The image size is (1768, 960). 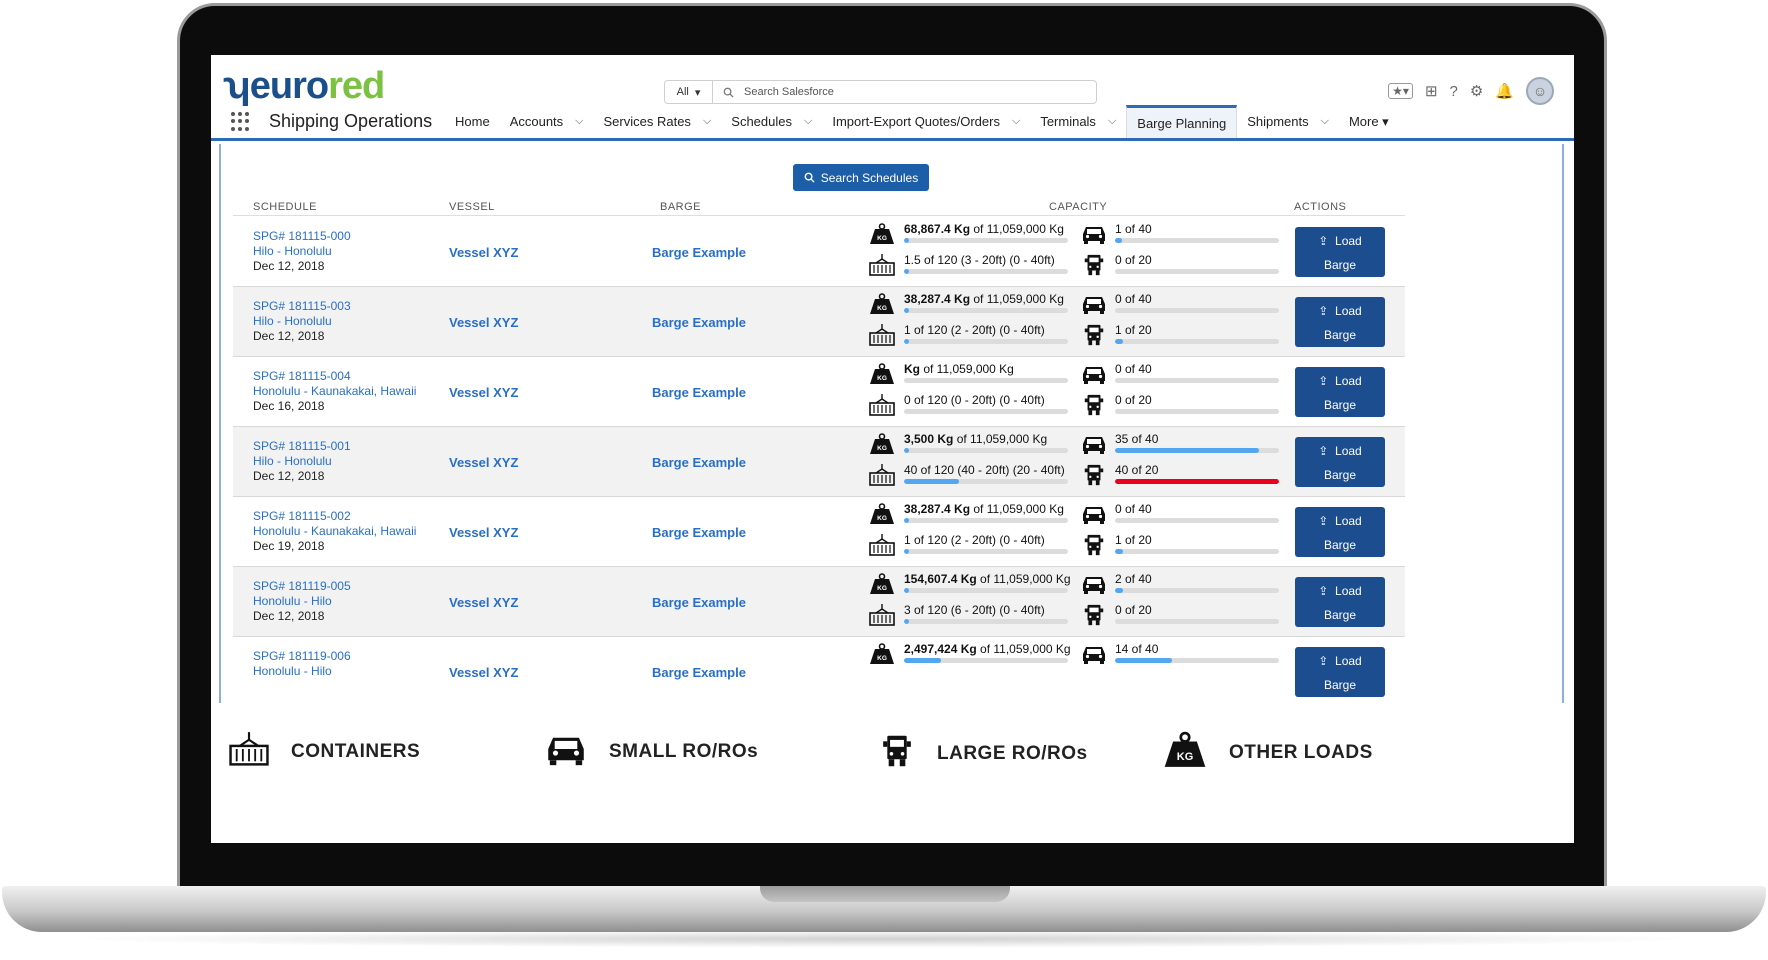 I want to click on nav-tab-4: Import-Export Quotes/Orders ⌵, so click(x=926, y=121).